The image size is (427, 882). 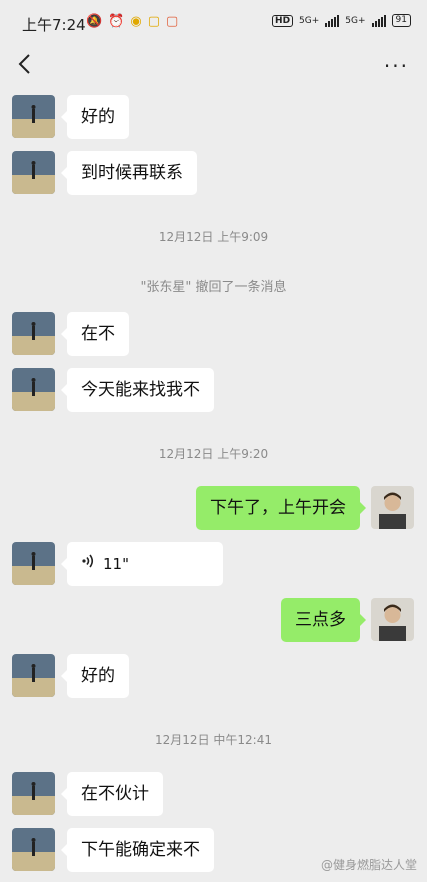 What do you see at coordinates (137, 390) in the screenshot?
I see `received-message: 今天能来找我不` at bounding box center [137, 390].